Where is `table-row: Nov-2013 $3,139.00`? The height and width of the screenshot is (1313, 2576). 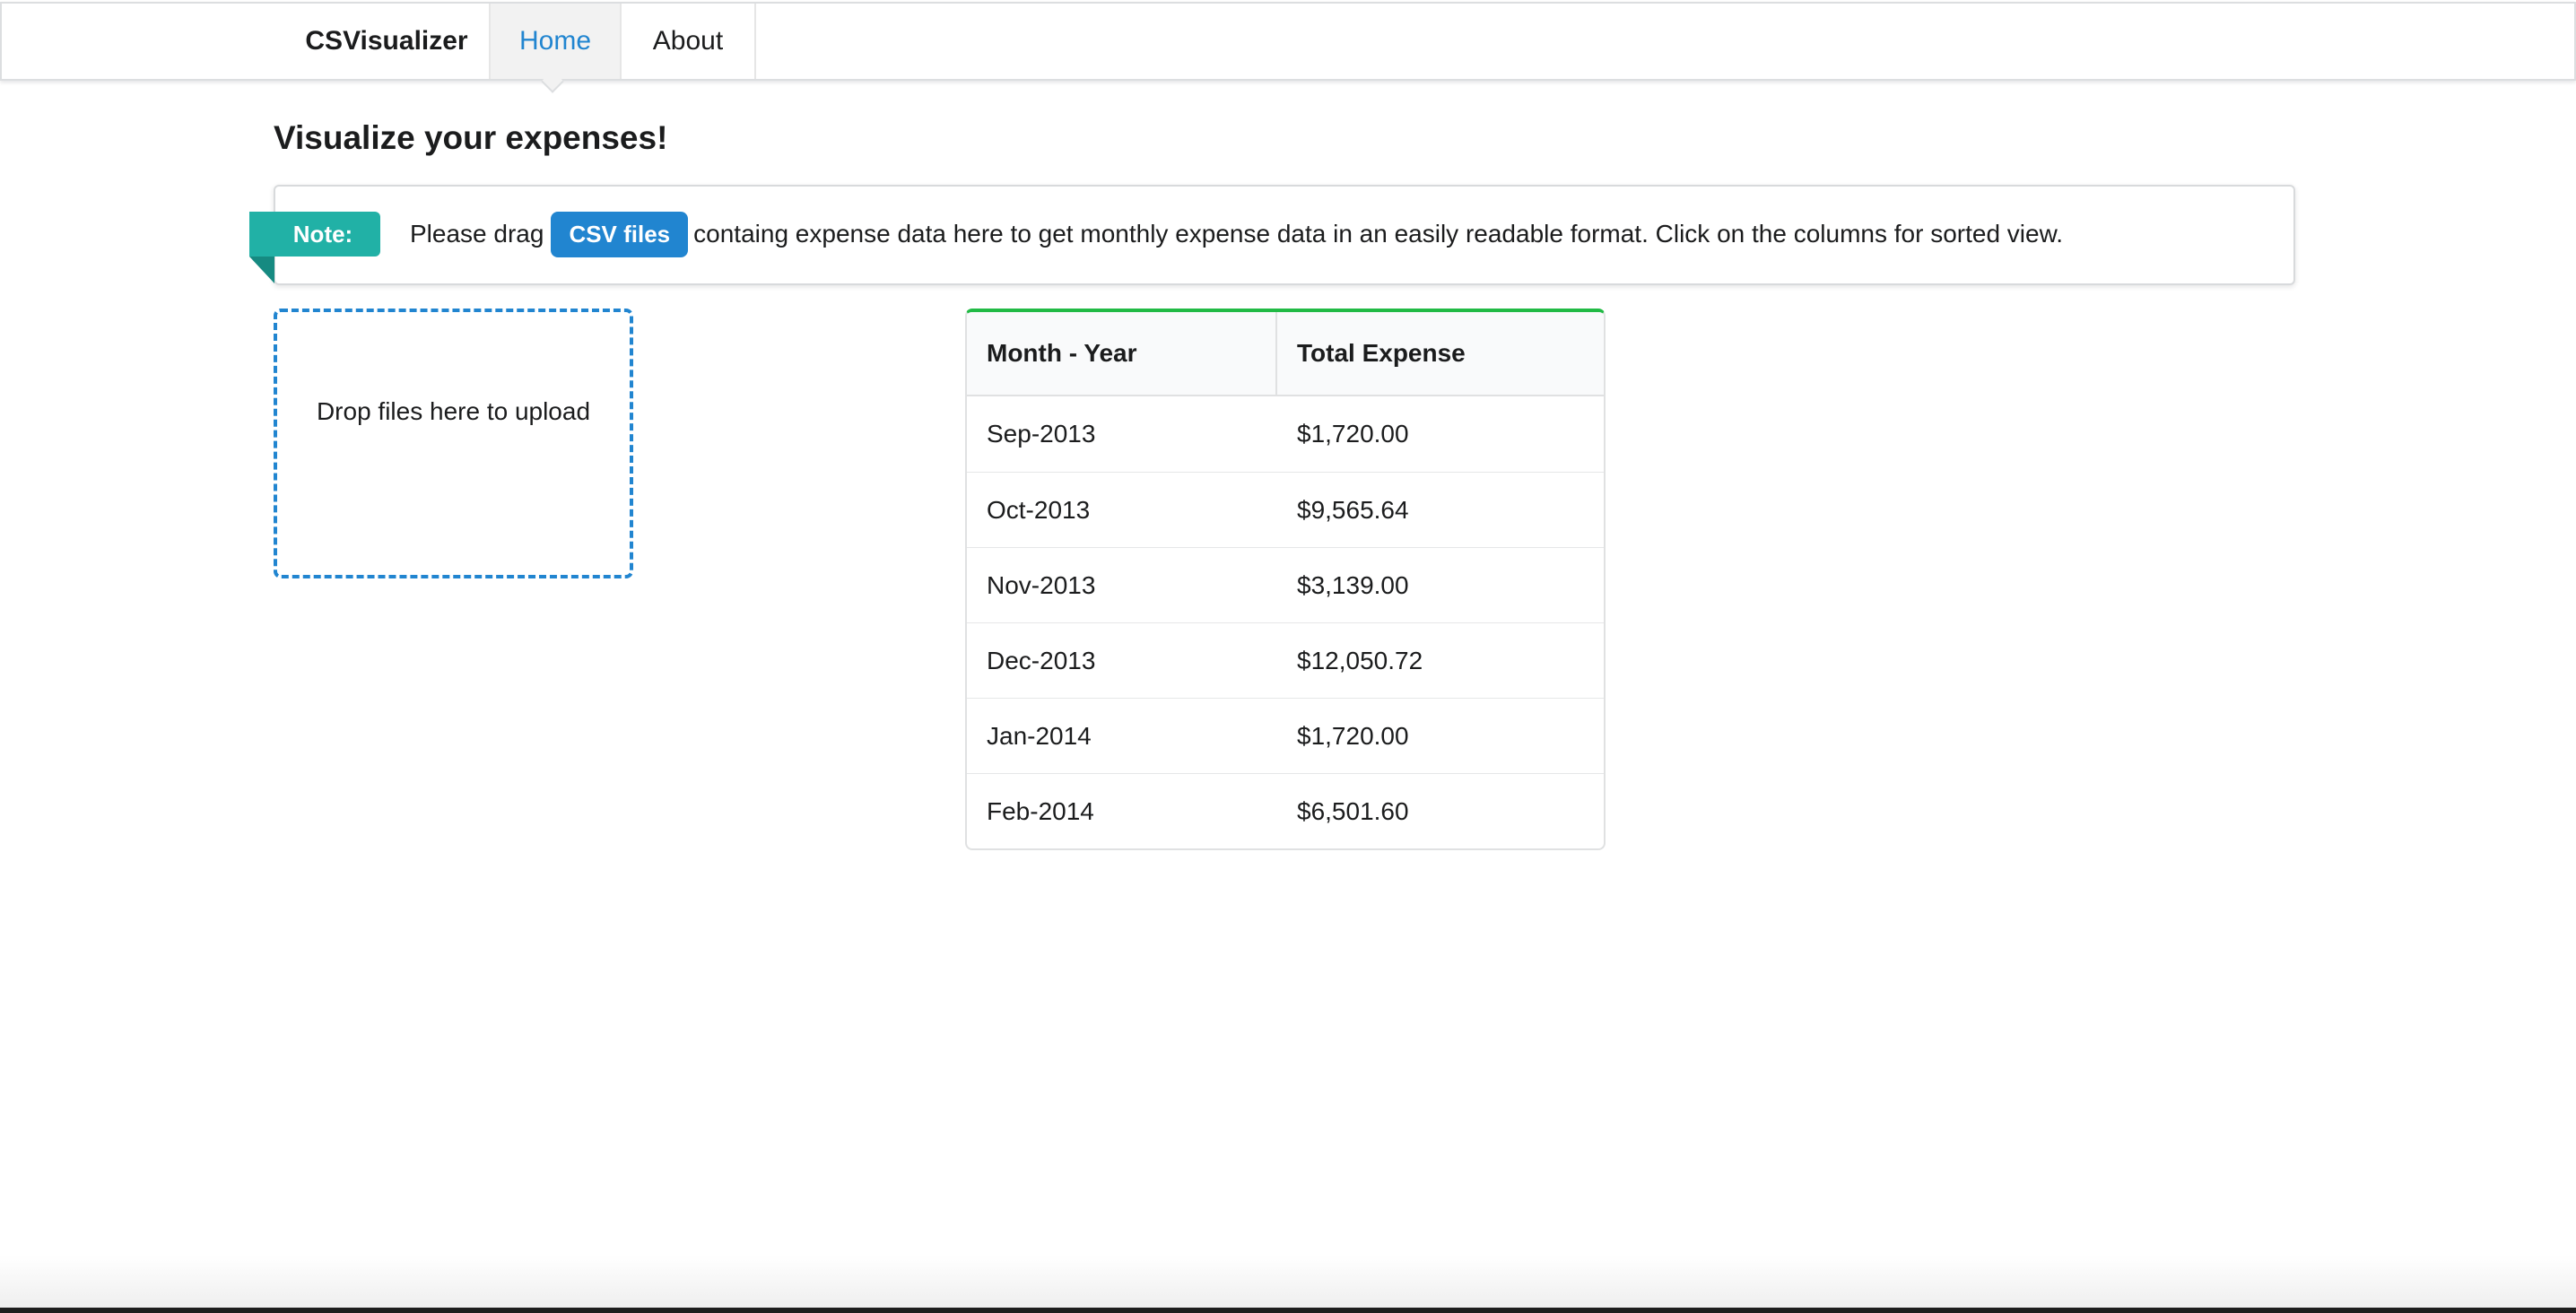 table-row: Nov-2013 $3,139.00 is located at coordinates (1285, 584).